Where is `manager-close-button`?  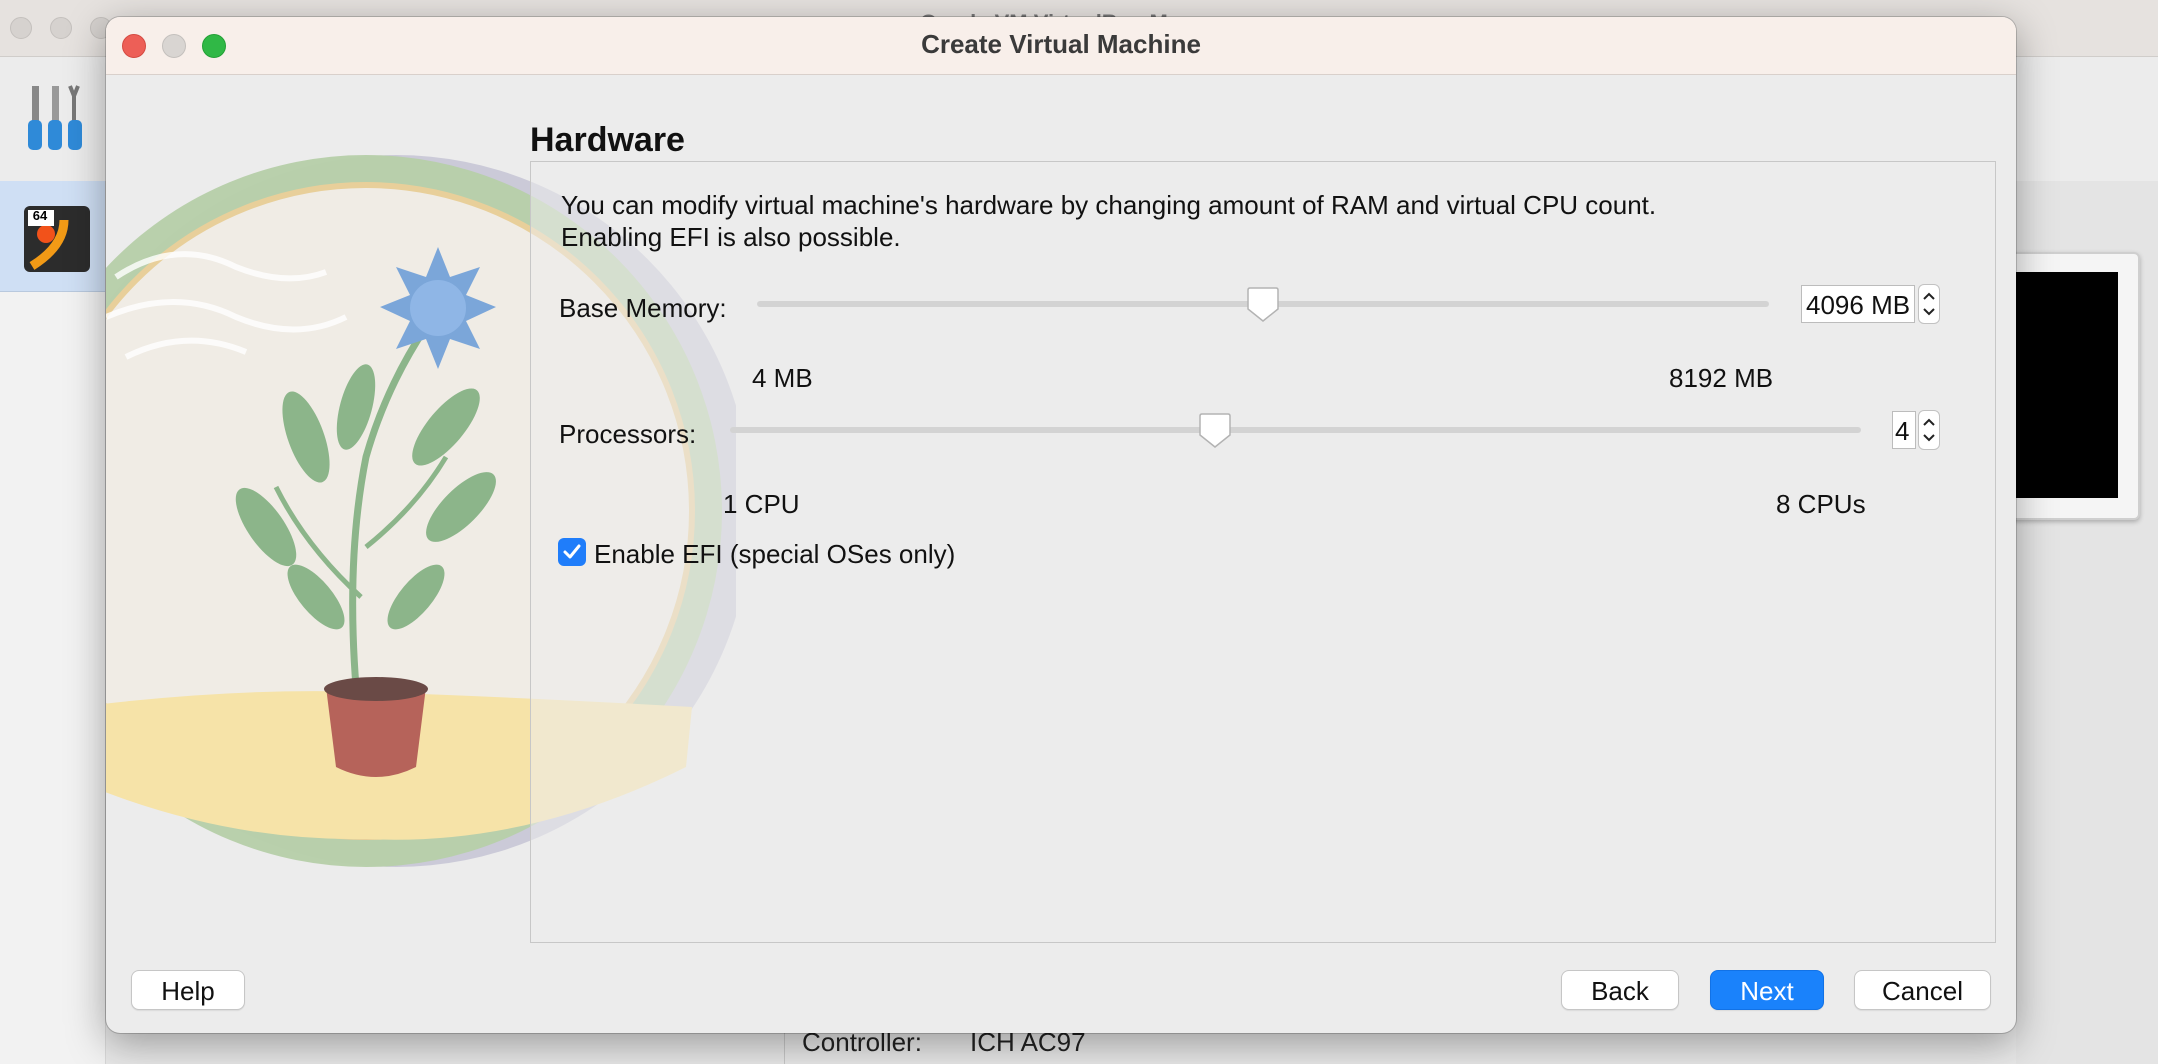
manager-close-button is located at coordinates (21, 28).